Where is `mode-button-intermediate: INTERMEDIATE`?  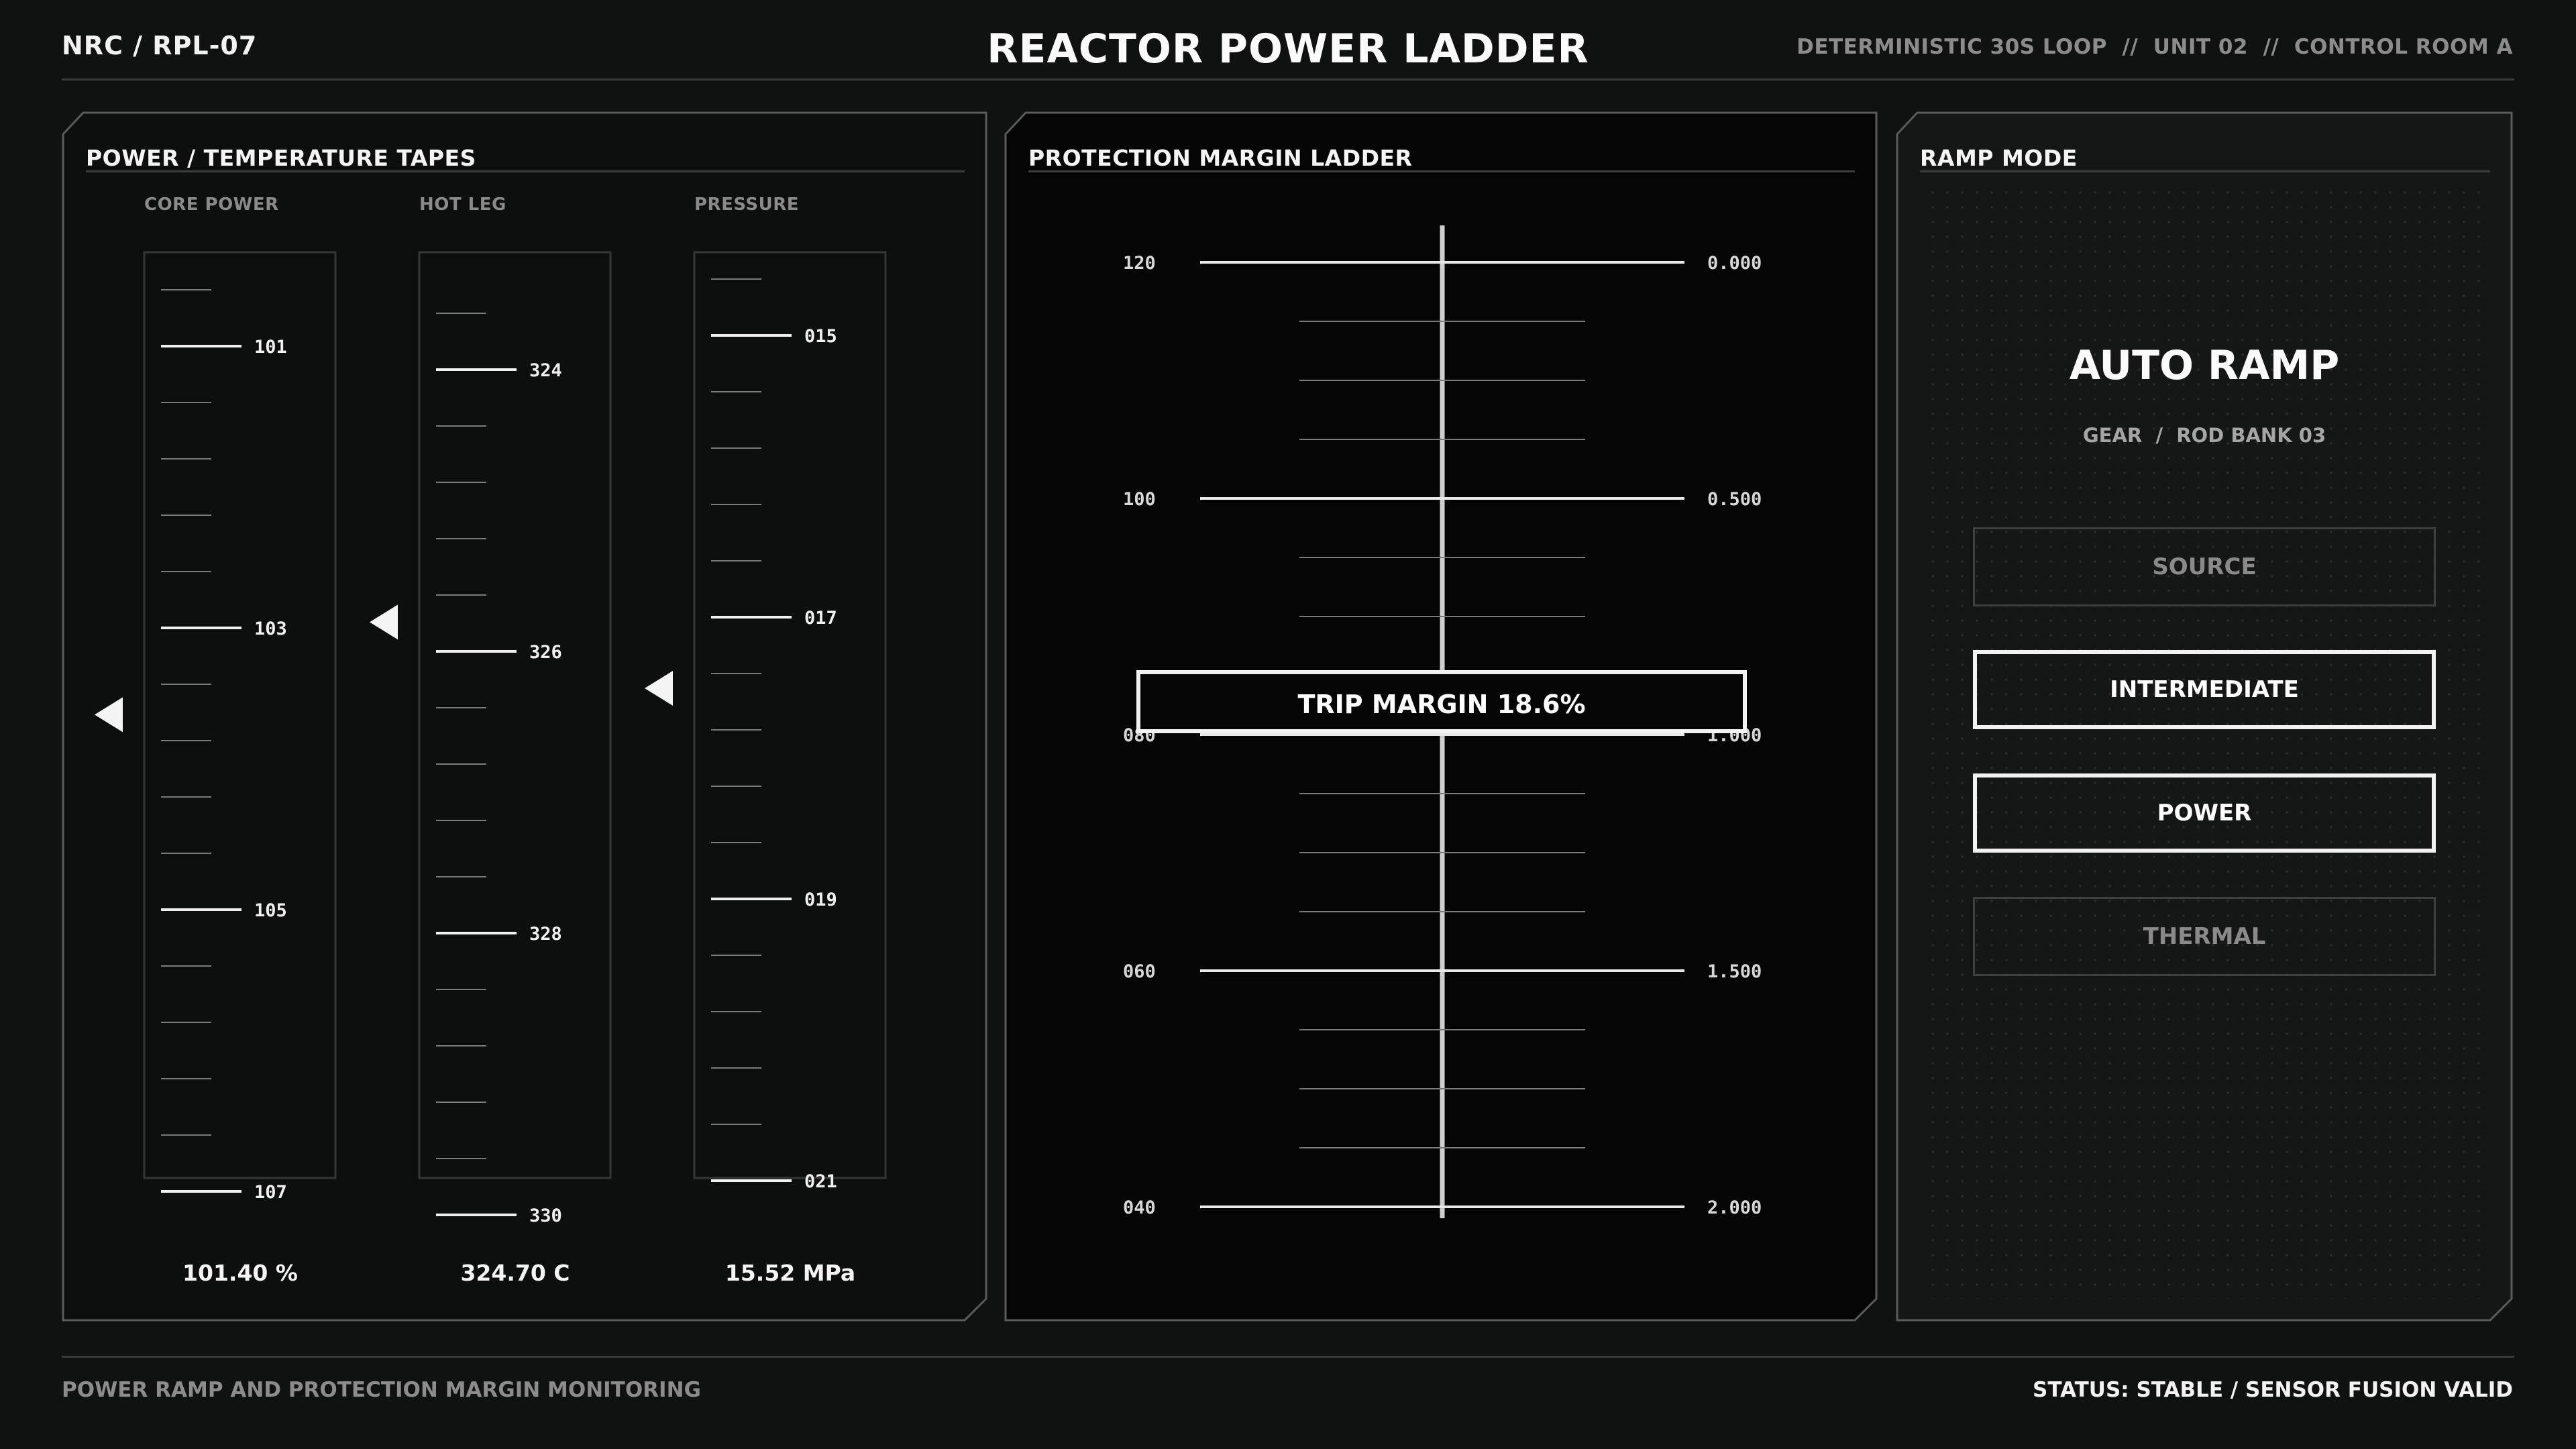
mode-button-intermediate: INTERMEDIATE is located at coordinates (2204, 689).